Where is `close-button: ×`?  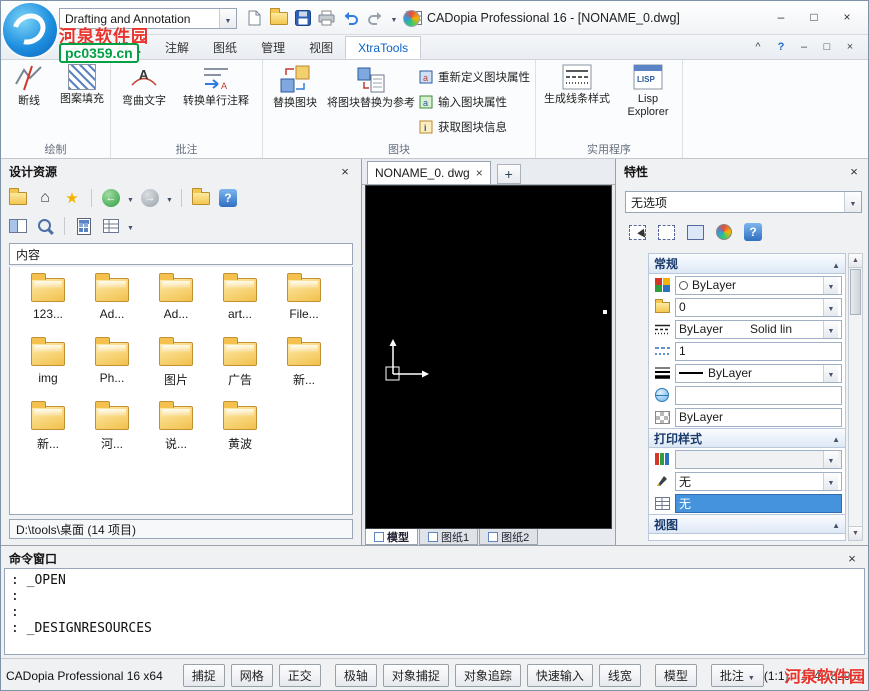 close-button: × is located at coordinates (847, 17).